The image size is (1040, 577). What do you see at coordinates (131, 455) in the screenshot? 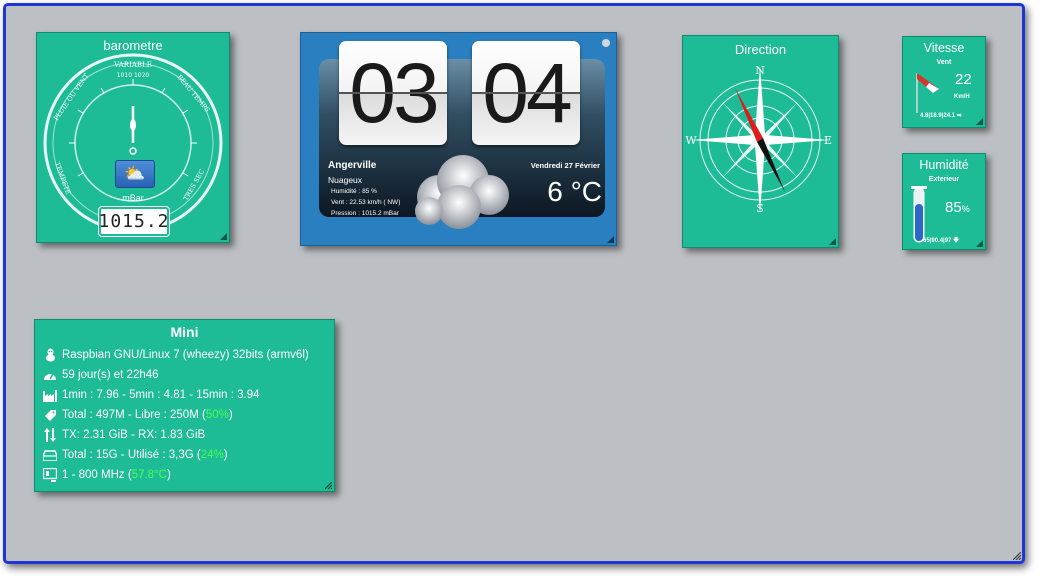
I see `mini-disk-text: Total : 15G - Utilisé : 3,3G (` at bounding box center [131, 455].